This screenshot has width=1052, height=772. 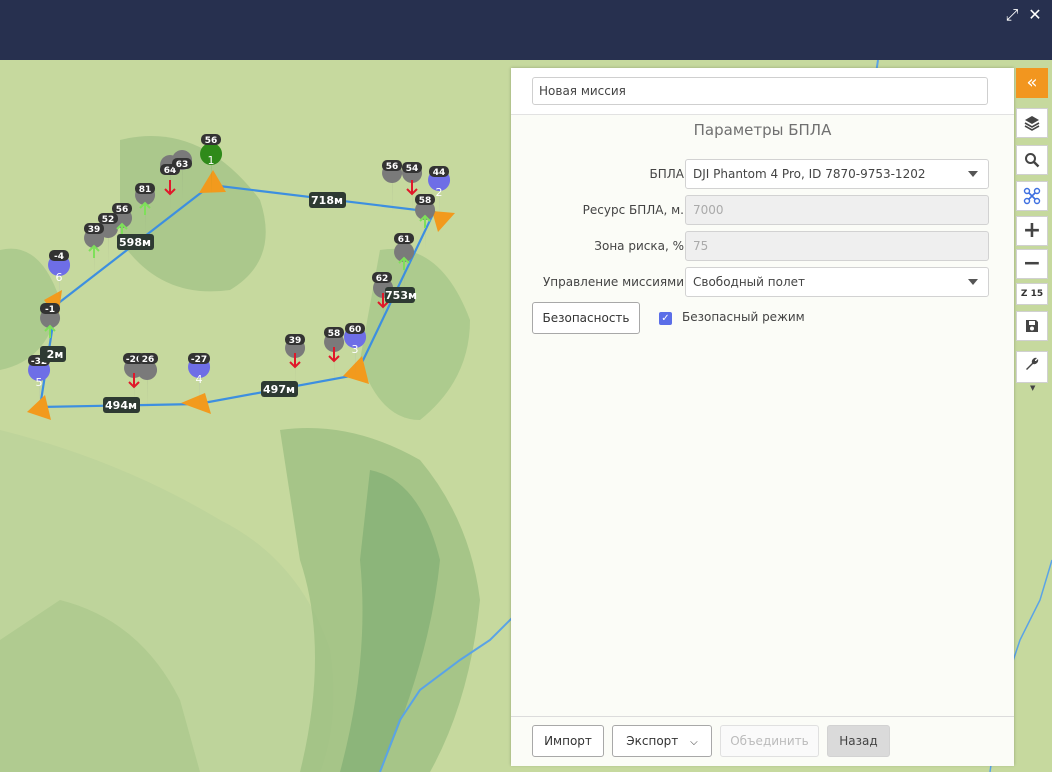 What do you see at coordinates (108, 220) in the screenshot?
I see `altitude-label: 52` at bounding box center [108, 220].